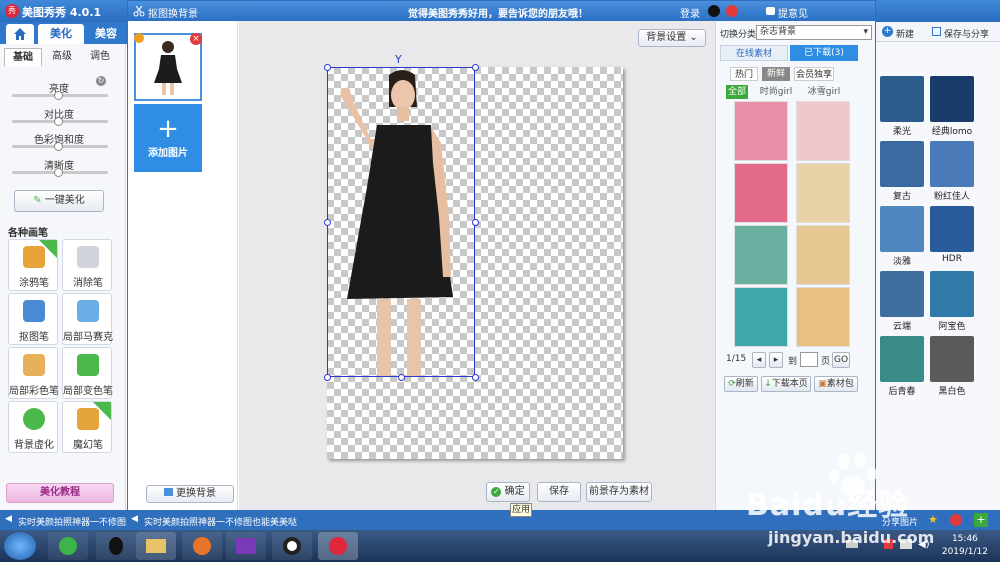 Image resolution: width=1000 pixels, height=562 pixels. Describe the element at coordinates (173, 14) in the screenshot. I see `dialog-title: 抠图换背景` at that location.